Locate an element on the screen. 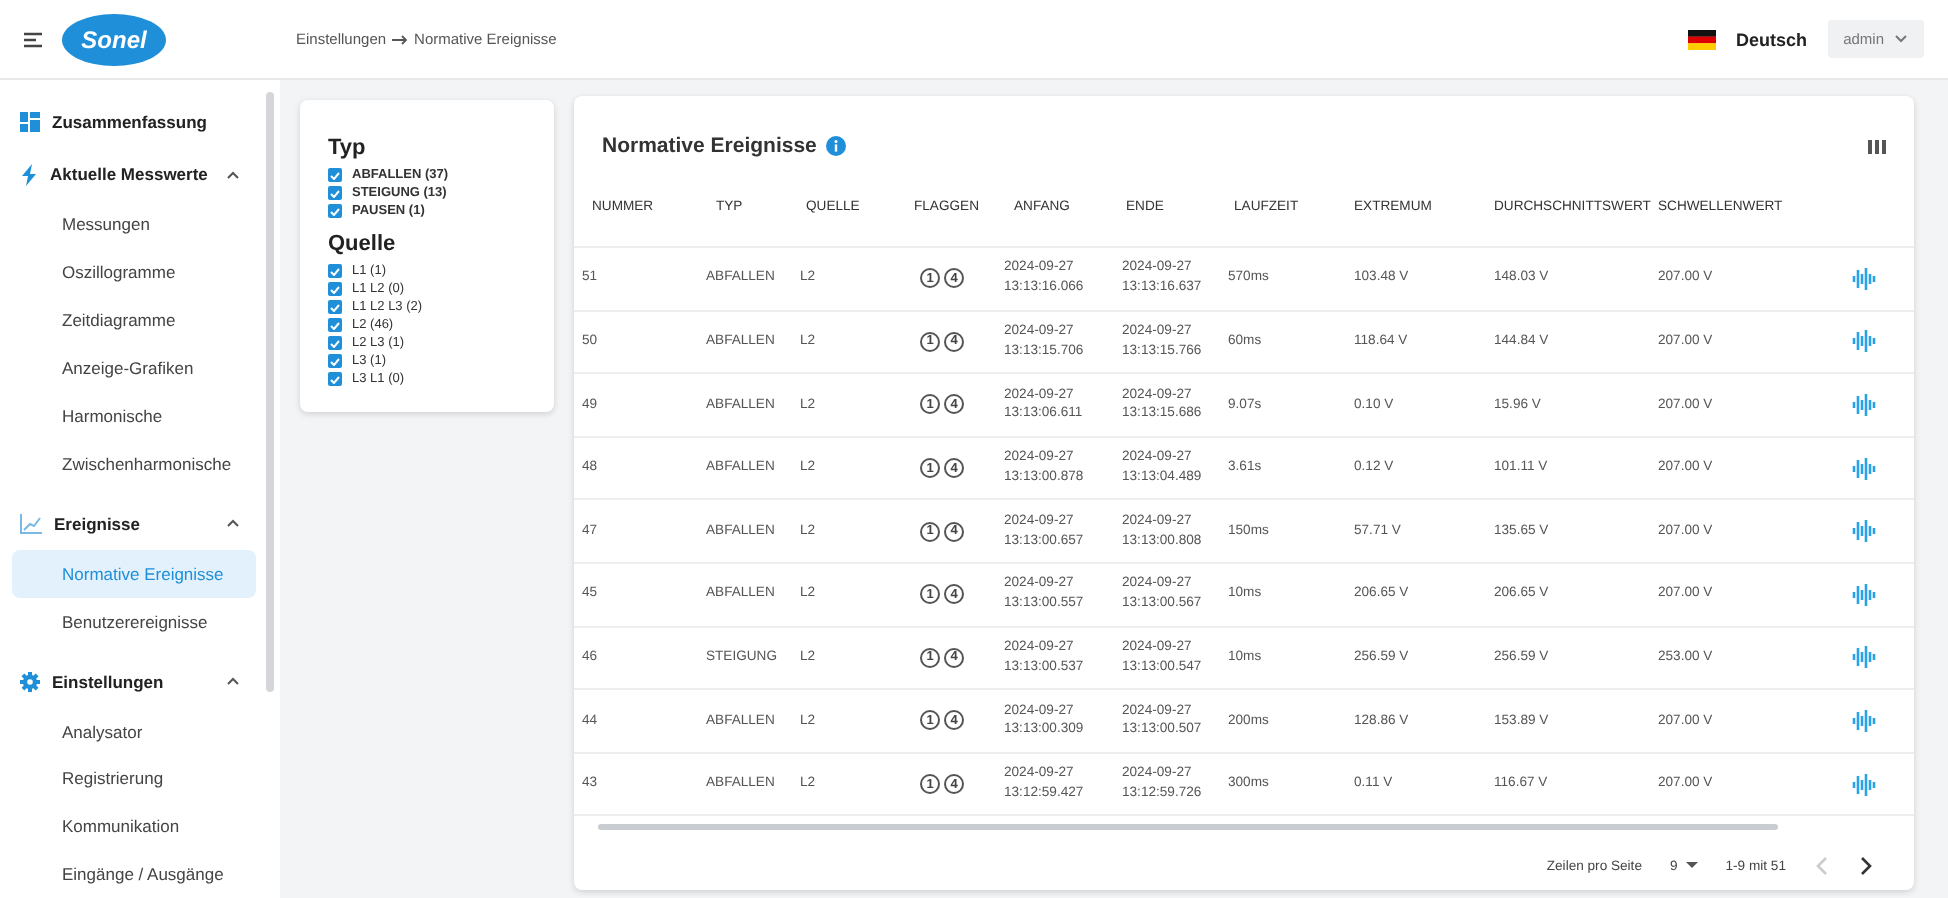 This screenshot has height=898, width=1948. sidebar-group: Aktuelle Messwerte is located at coordinates (129, 174).